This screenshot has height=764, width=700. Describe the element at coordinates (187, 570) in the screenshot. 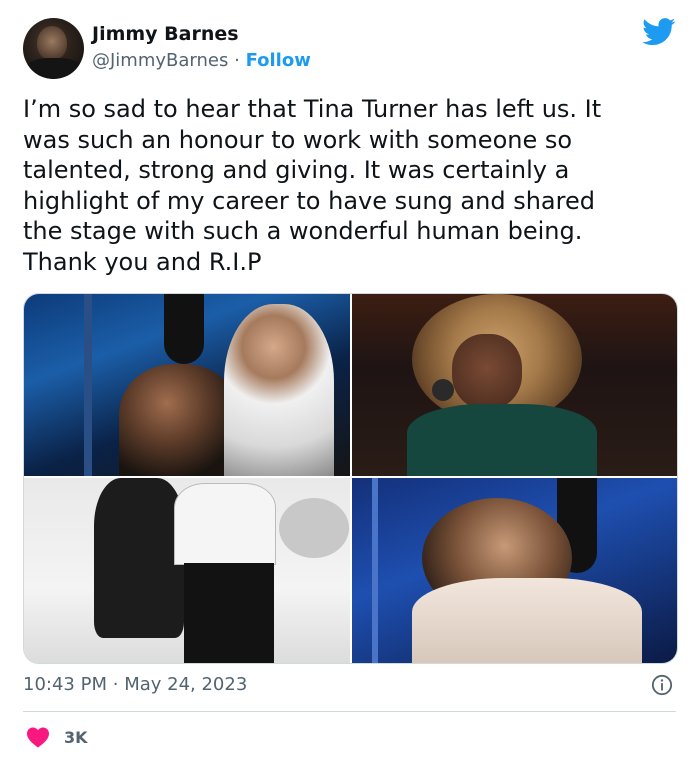

I see `dancing-photo` at that location.